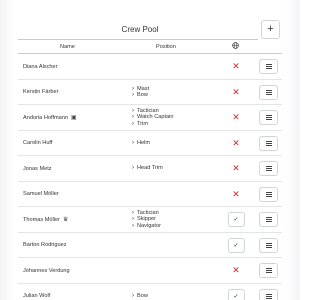 Image resolution: width=320 pixels, height=300 pixels. What do you see at coordinates (150, 194) in the screenshot?
I see `table-row: Samuel Möller ✕` at bounding box center [150, 194].